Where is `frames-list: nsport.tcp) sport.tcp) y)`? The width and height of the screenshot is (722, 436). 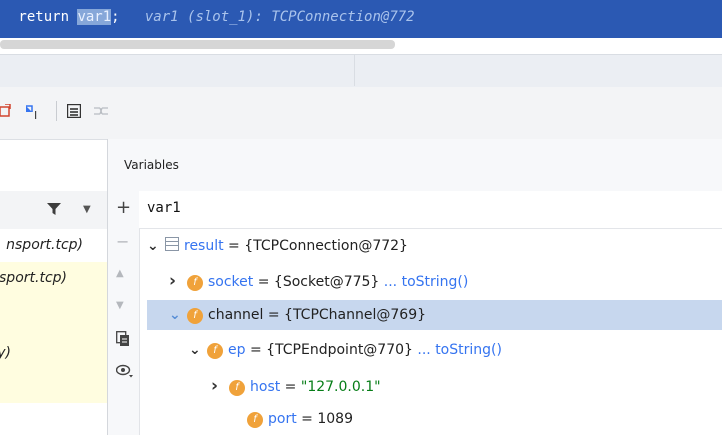
frames-list: nsport.tcp) sport.tcp) y) is located at coordinates (53, 332).